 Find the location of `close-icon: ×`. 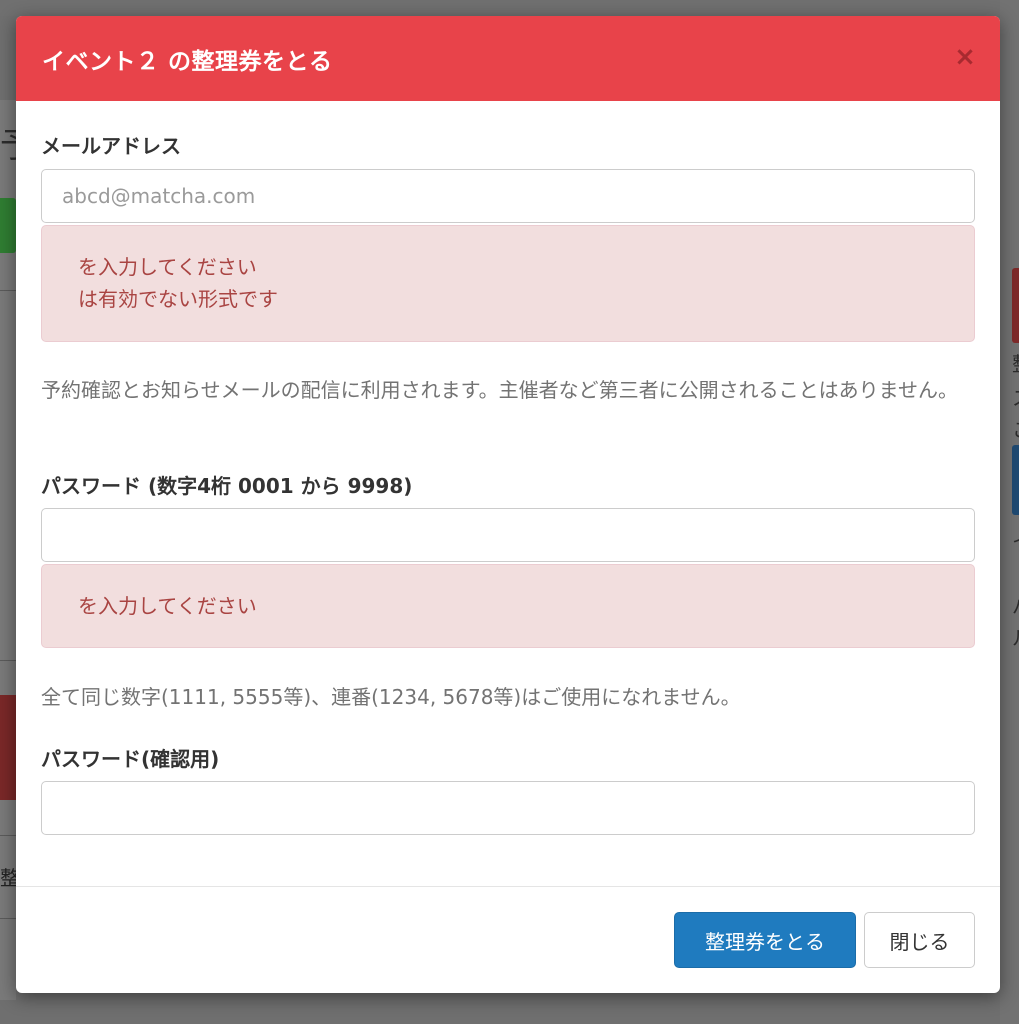

close-icon: × is located at coordinates (965, 57).